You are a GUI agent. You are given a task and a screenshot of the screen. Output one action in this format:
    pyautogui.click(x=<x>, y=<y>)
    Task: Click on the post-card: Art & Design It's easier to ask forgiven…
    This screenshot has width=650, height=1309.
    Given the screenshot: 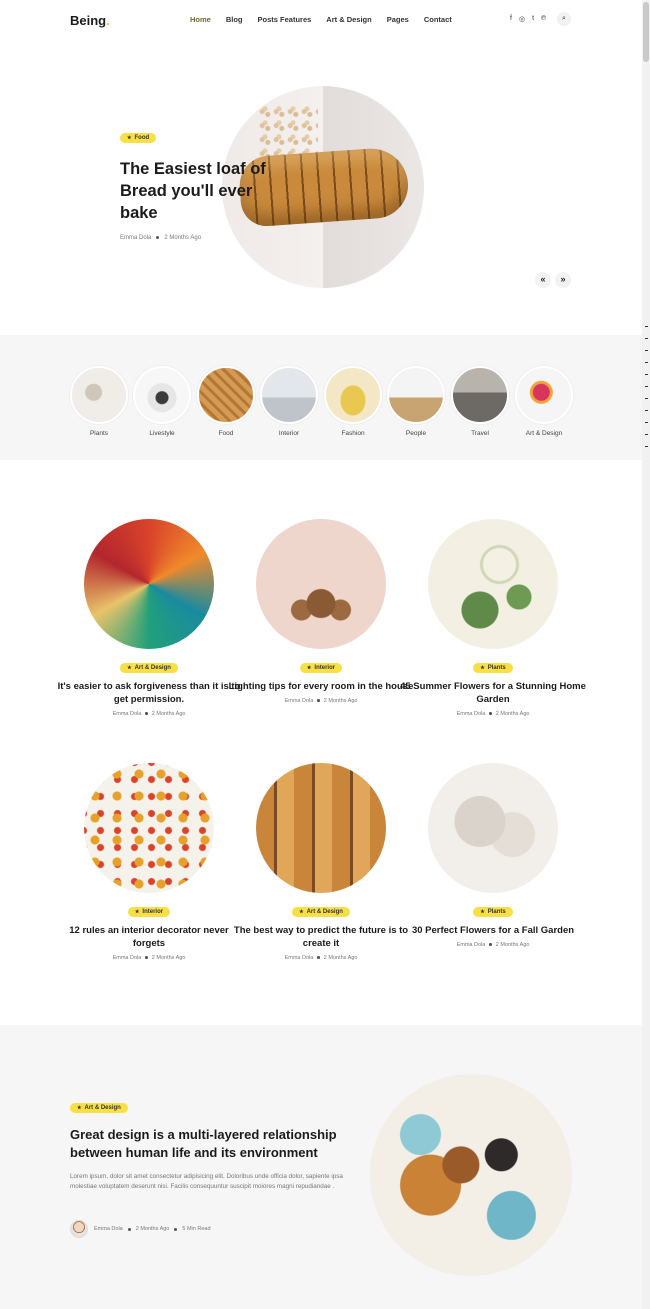 What is the action you would take?
    pyautogui.click(x=149, y=618)
    